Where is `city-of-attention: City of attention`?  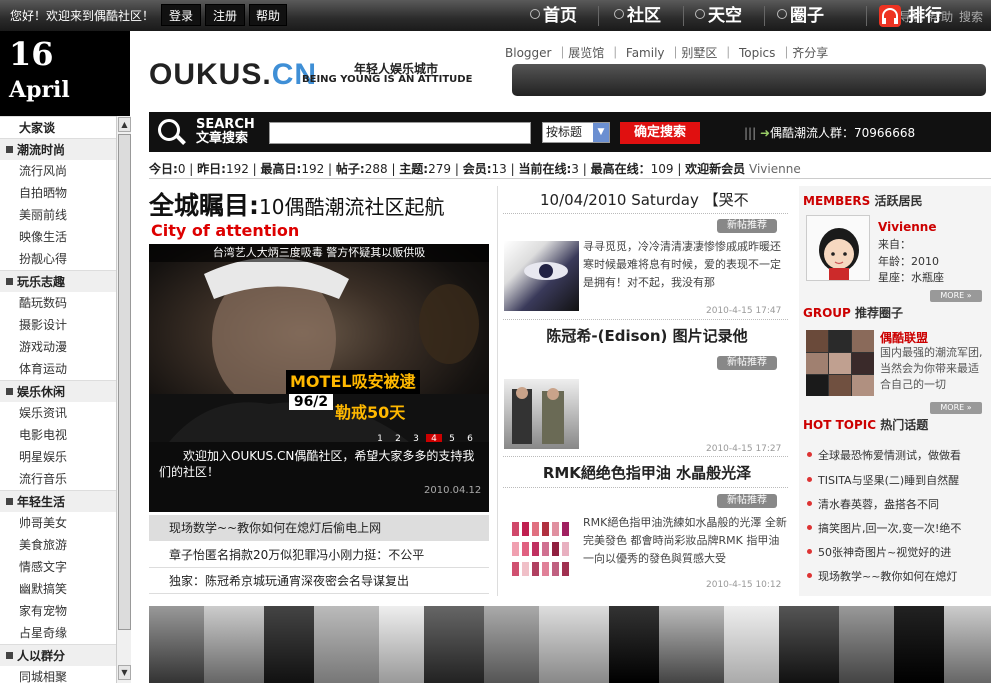 city-of-attention: City of attention is located at coordinates (225, 230).